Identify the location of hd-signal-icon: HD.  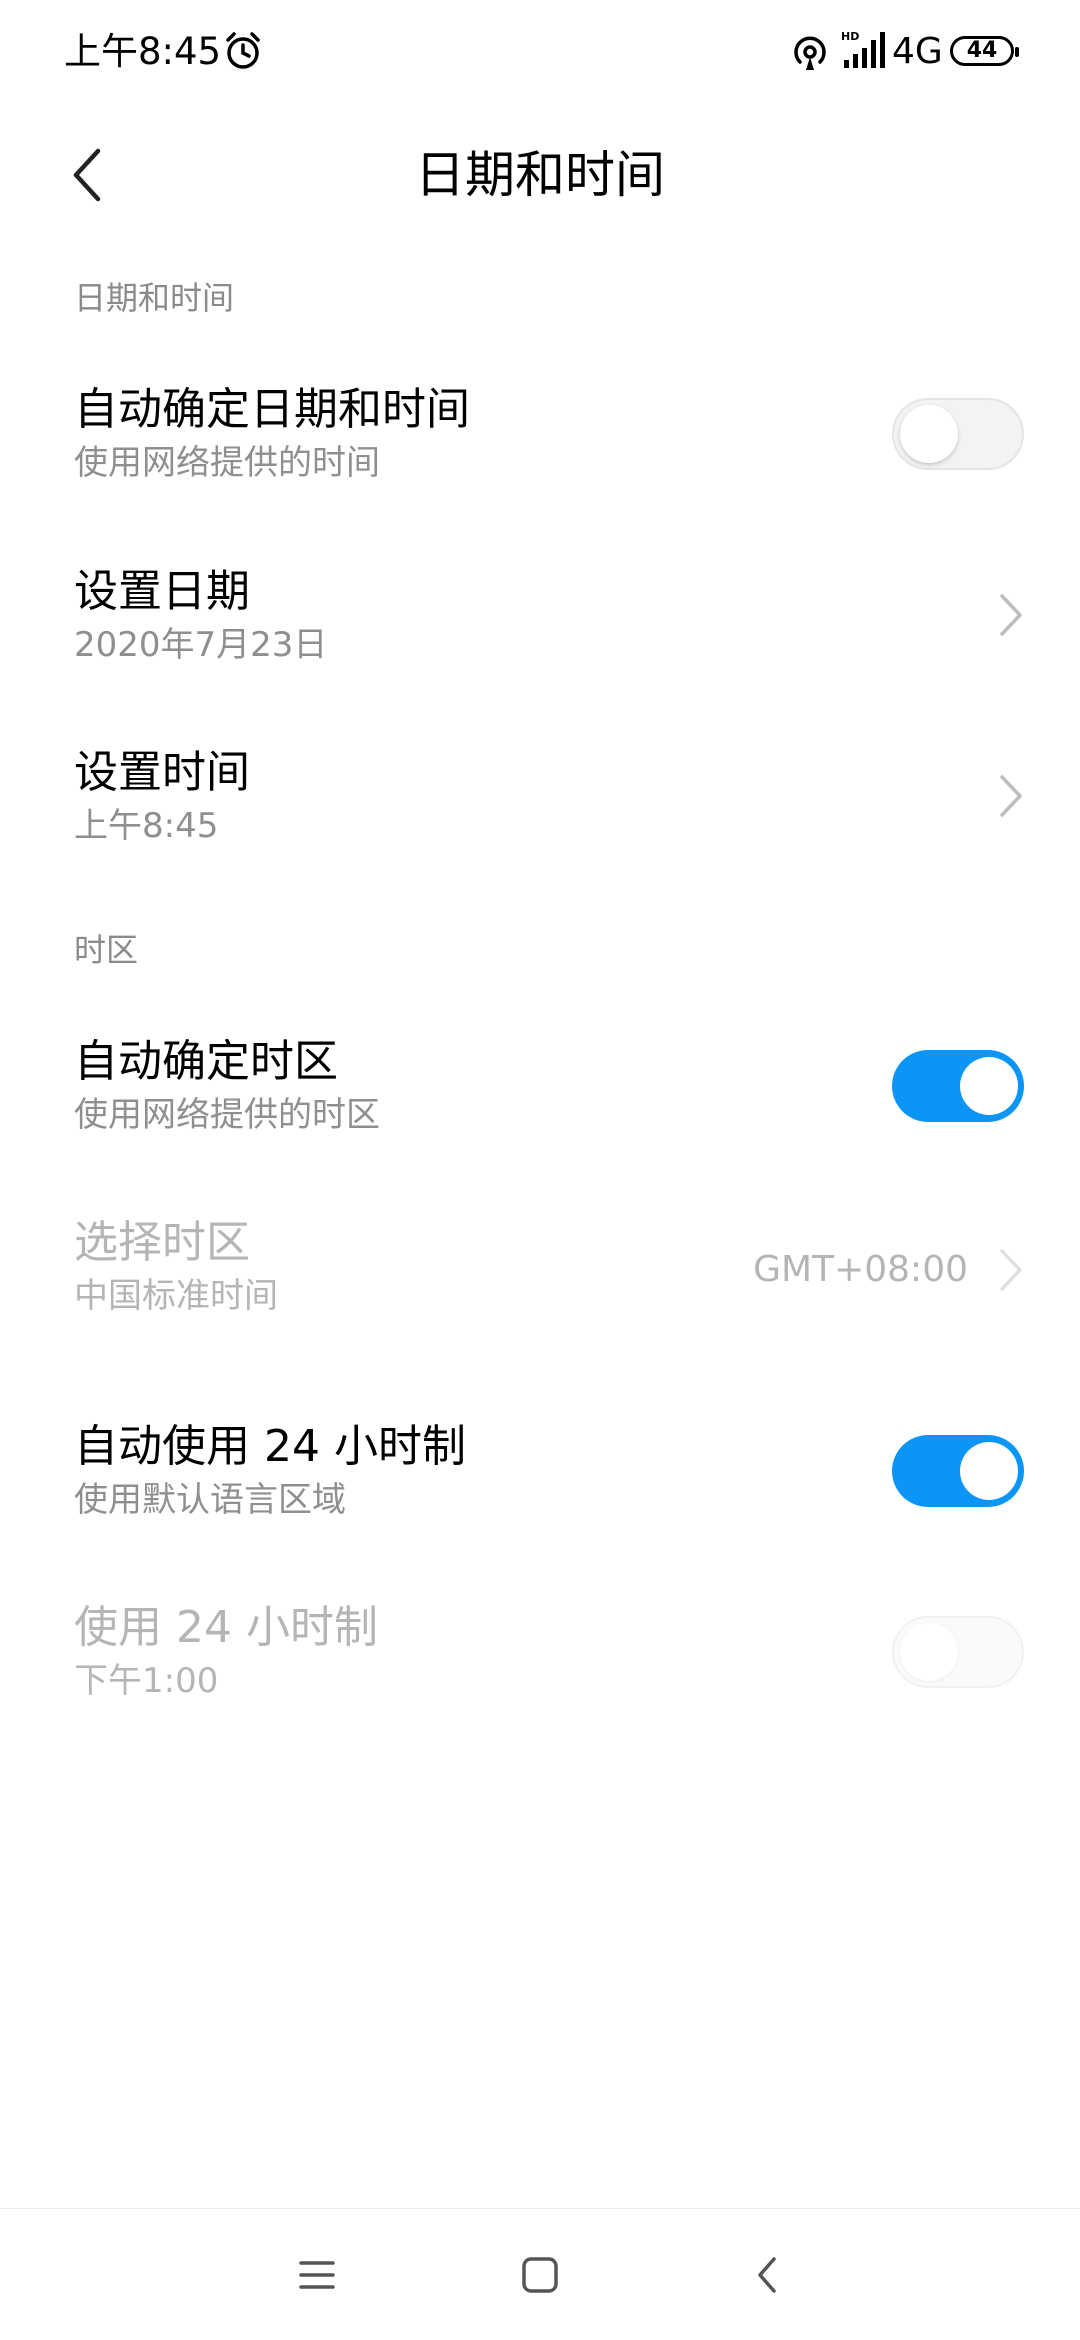
(863, 49).